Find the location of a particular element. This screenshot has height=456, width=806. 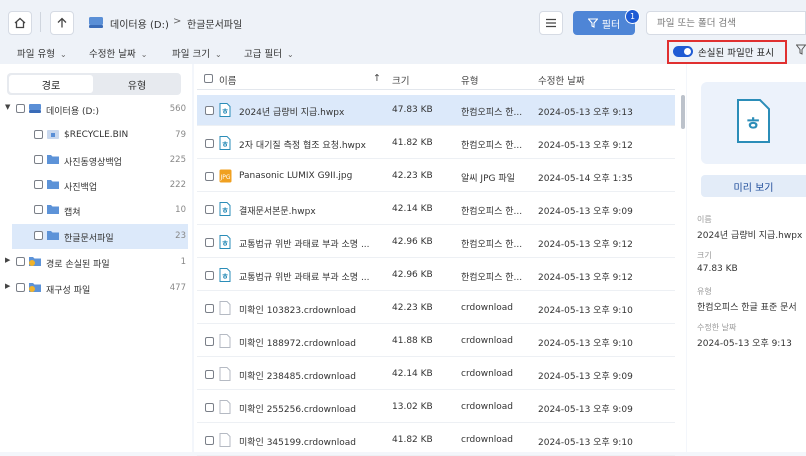

column-modified: 수정한 날짜 is located at coordinates (561, 80).